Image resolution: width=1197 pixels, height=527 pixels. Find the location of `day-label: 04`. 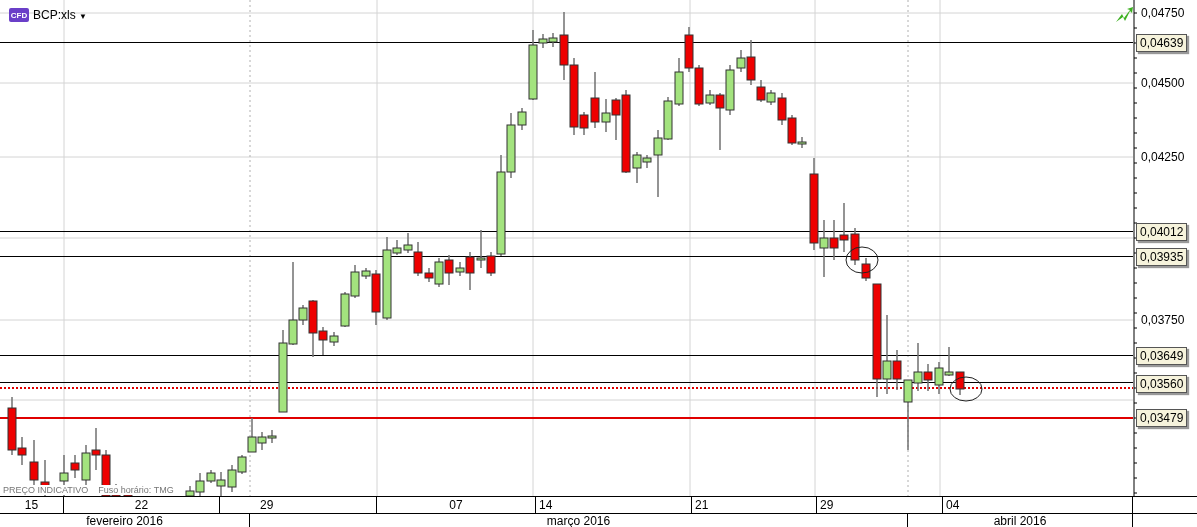

day-label: 04 is located at coordinates (1038, 505).